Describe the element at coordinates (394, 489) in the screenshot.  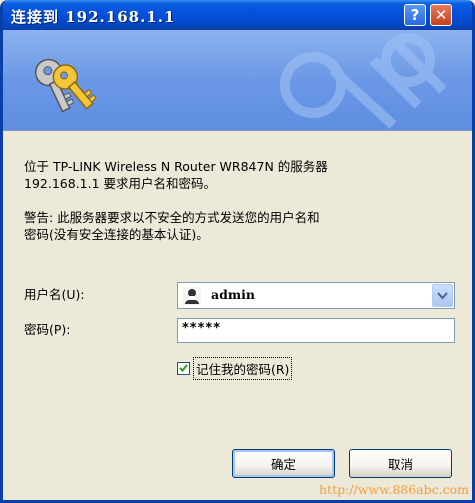
I see `watermark: http://www.886abc.com` at that location.